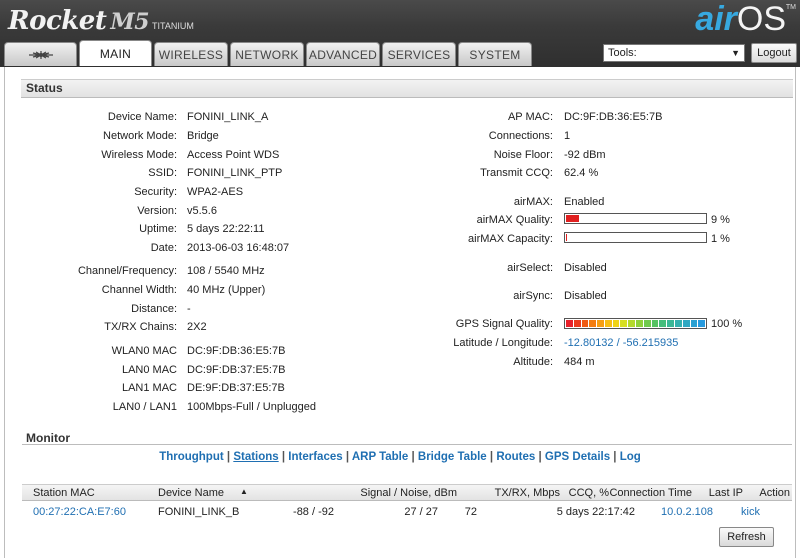 The height and width of the screenshot is (558, 800). What do you see at coordinates (622, 53) in the screenshot?
I see `tools-select-value: Tools:` at bounding box center [622, 53].